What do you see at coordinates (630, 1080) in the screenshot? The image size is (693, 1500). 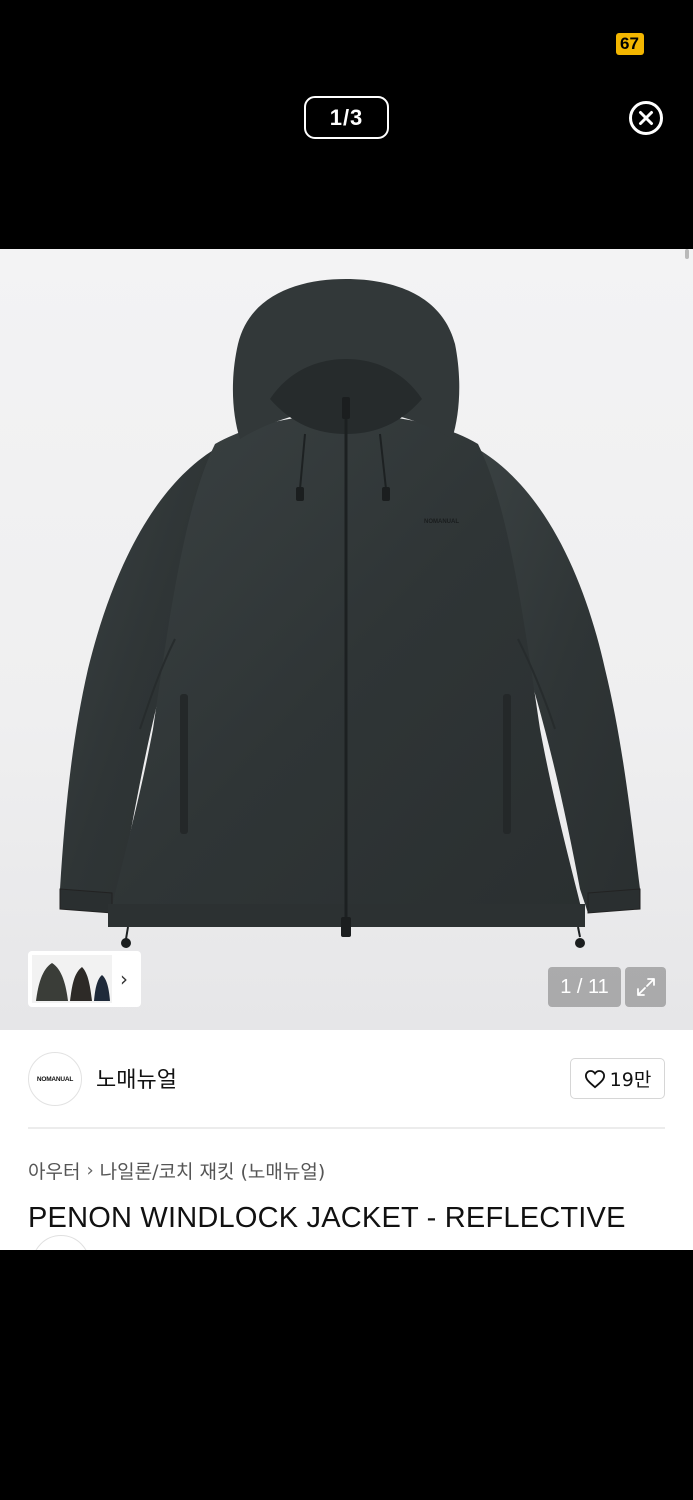 I see `like-count: 19만` at bounding box center [630, 1080].